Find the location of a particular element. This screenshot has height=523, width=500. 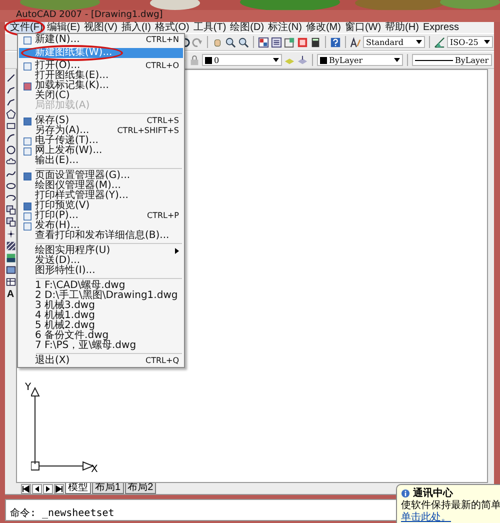

menu-item: 打印预览(V) is located at coordinates (101, 206).